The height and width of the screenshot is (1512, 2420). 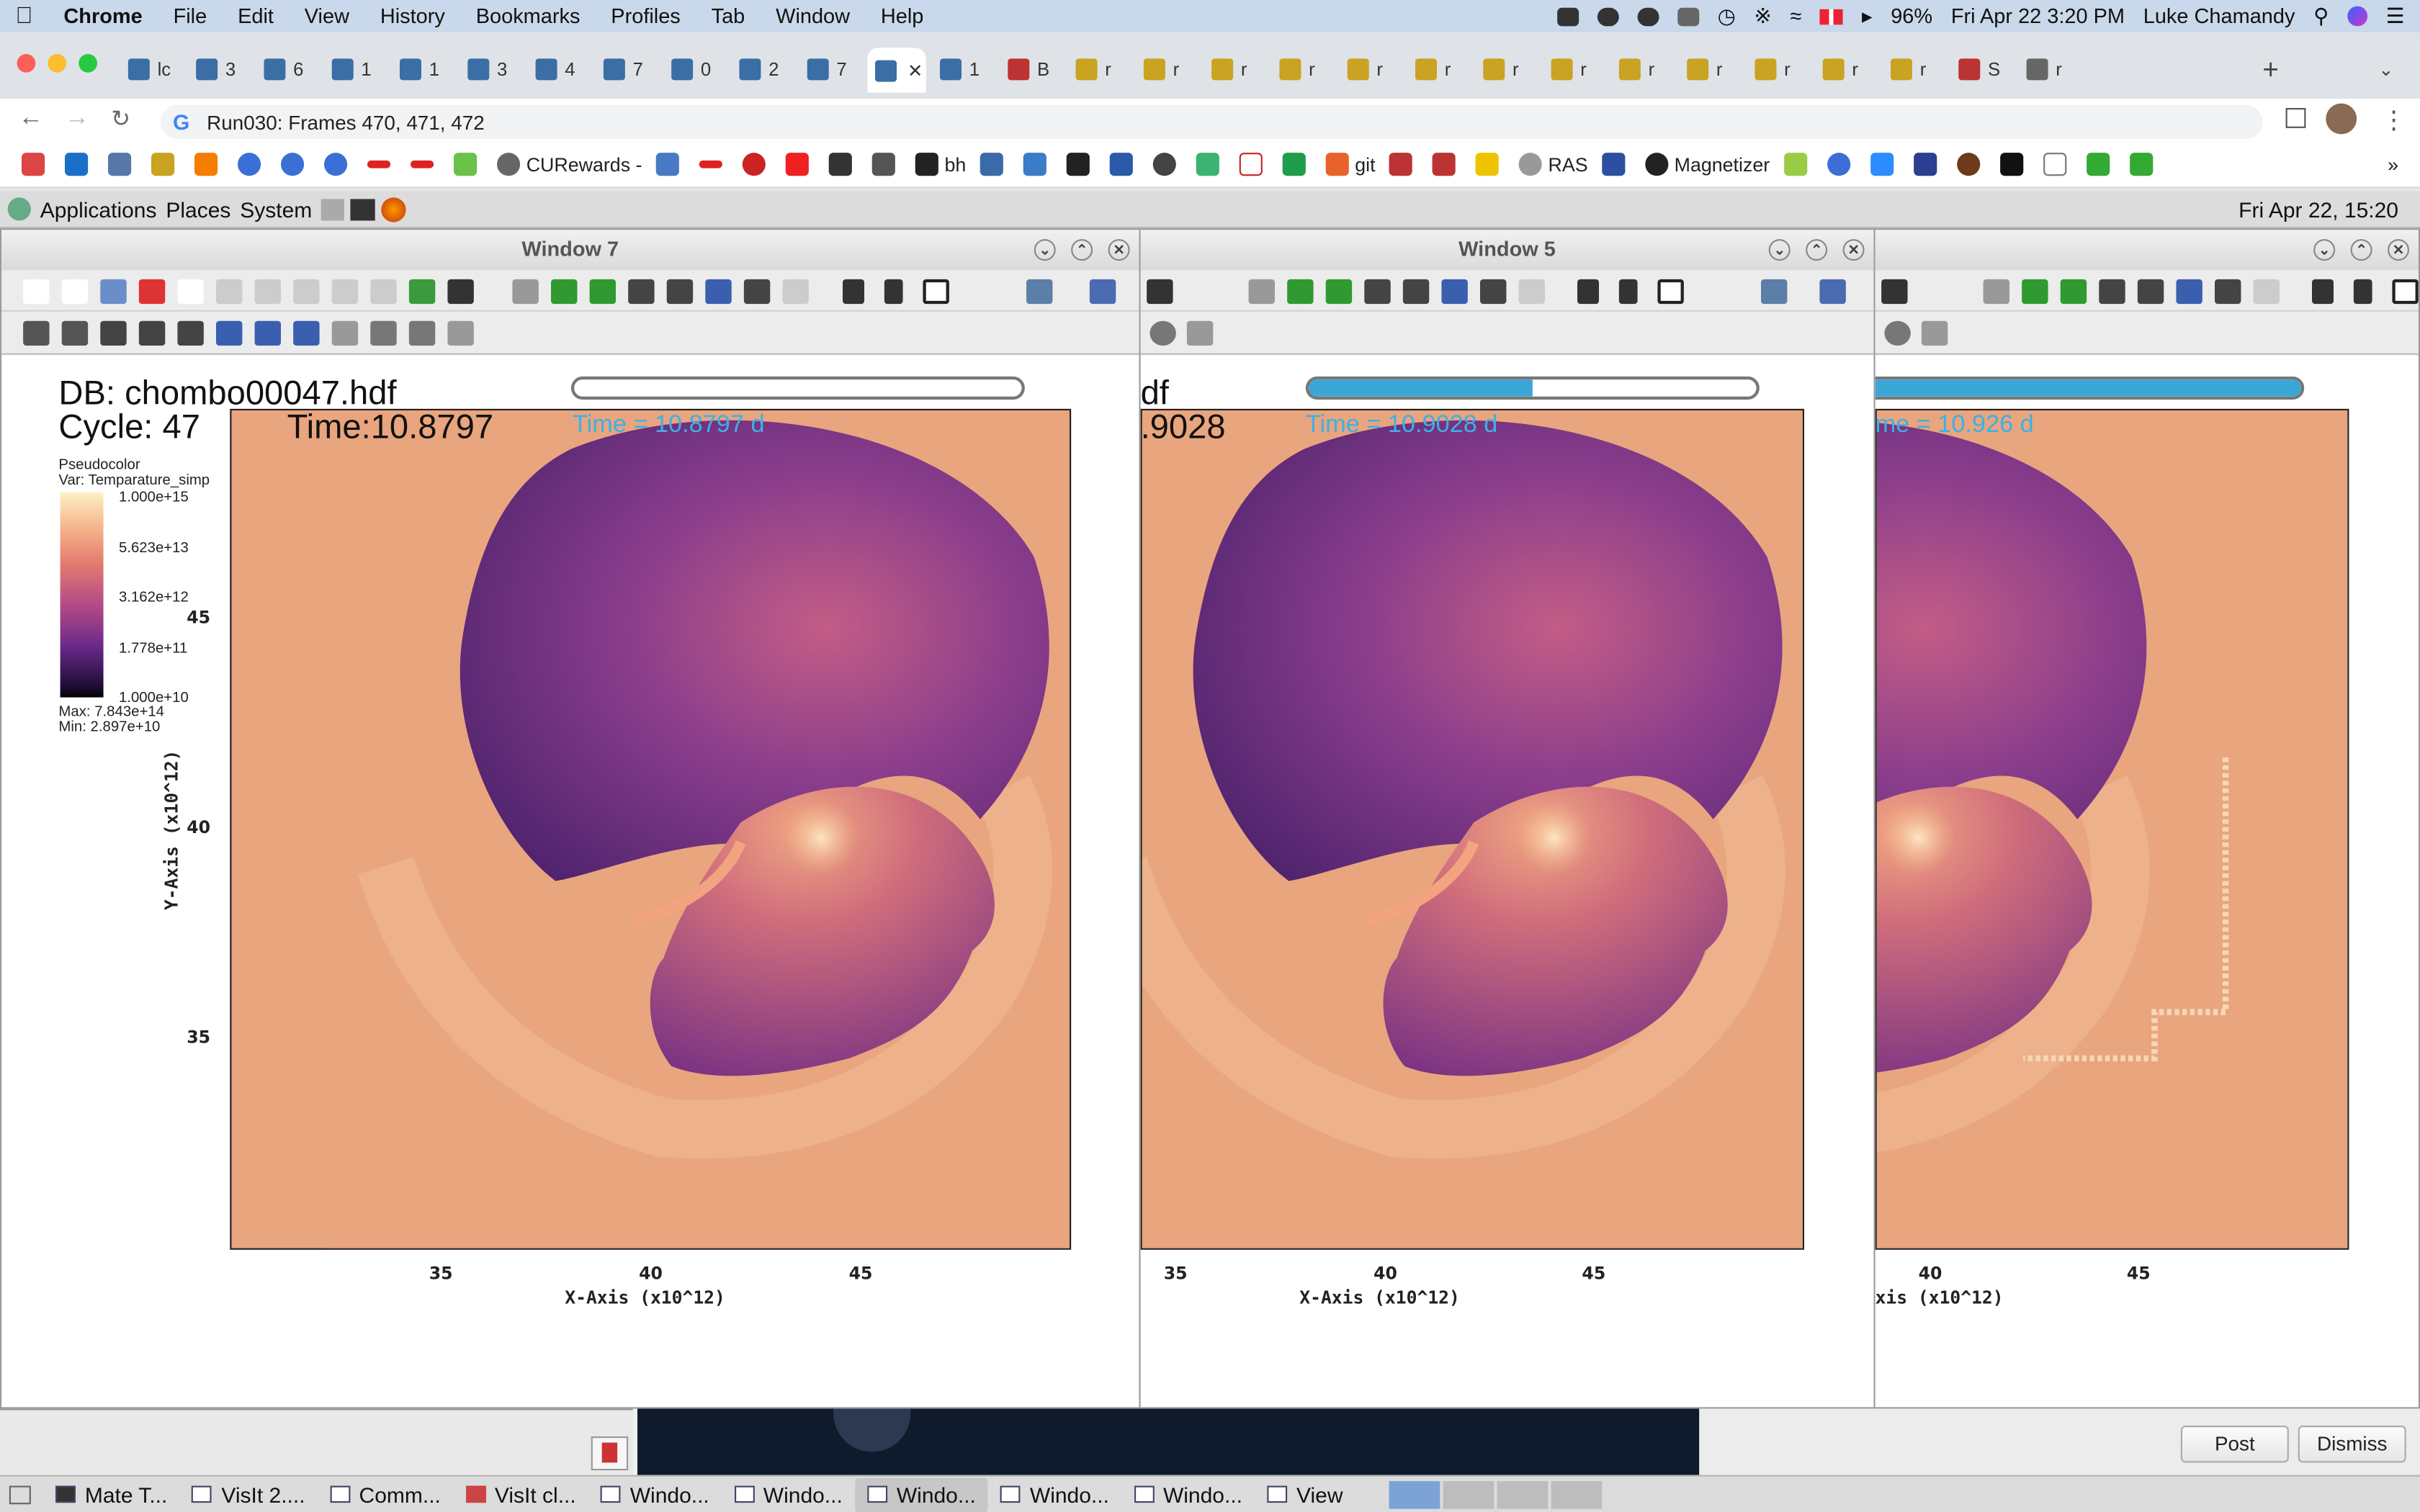 What do you see at coordinates (528, 15) in the screenshot?
I see `menu-bookmarks: Bookmarks` at bounding box center [528, 15].